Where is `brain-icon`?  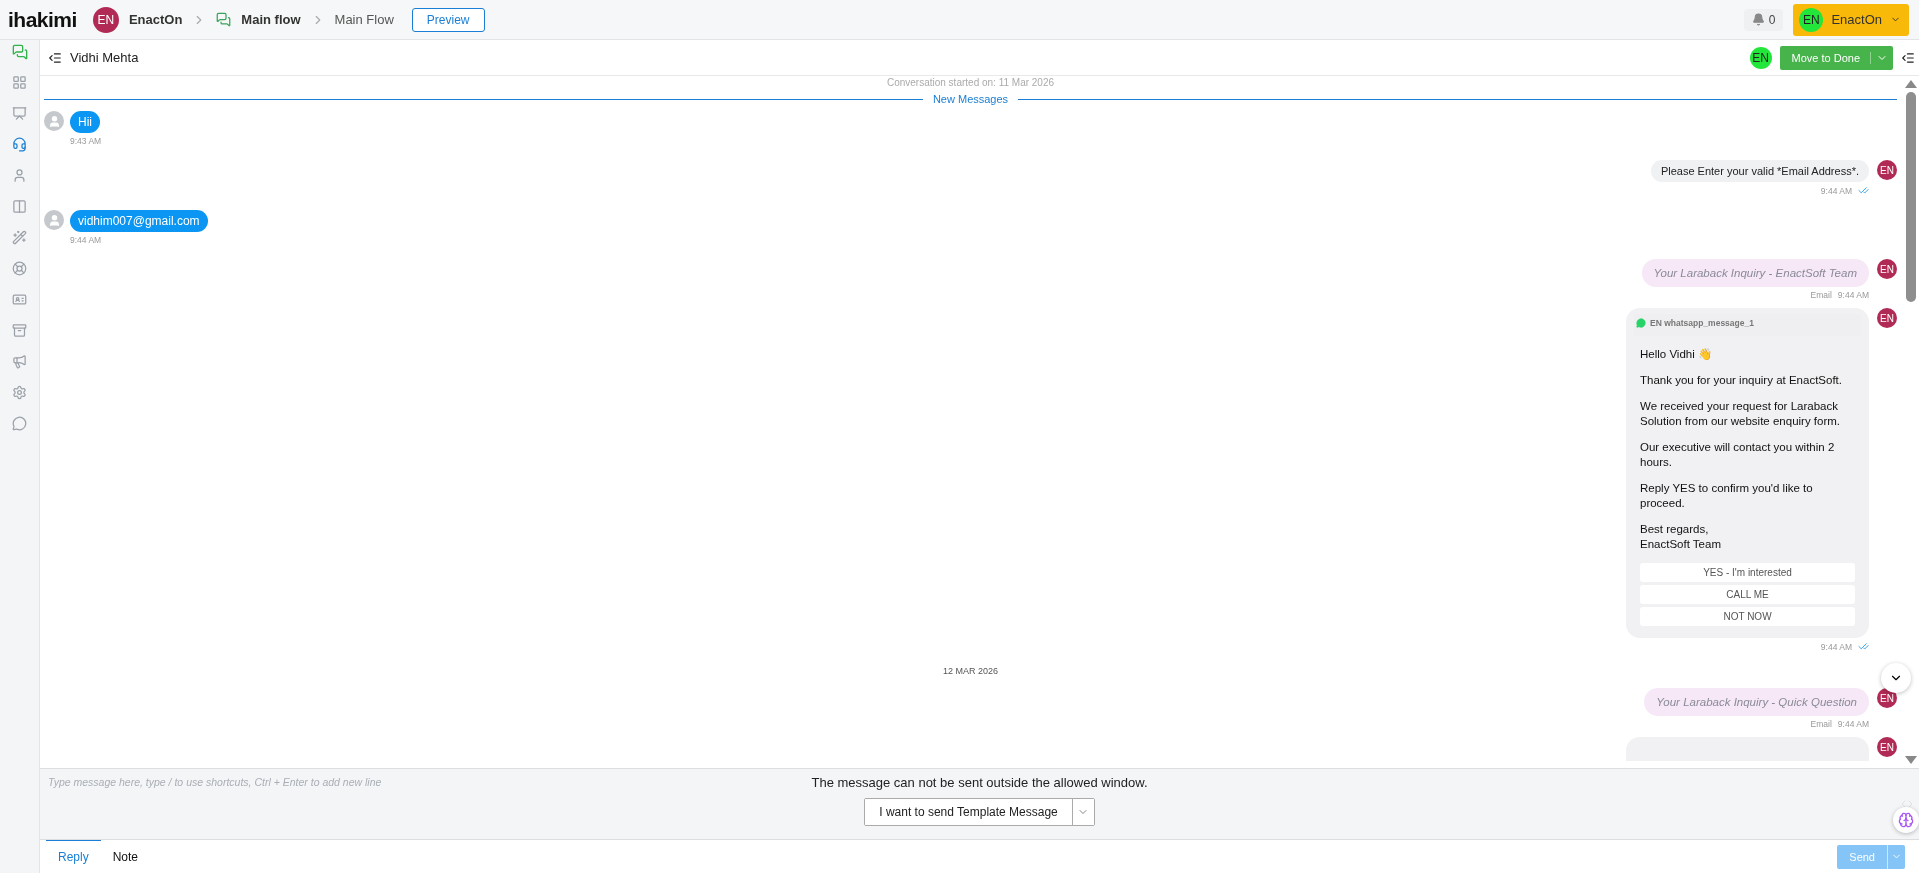 brain-icon is located at coordinates (1906, 820).